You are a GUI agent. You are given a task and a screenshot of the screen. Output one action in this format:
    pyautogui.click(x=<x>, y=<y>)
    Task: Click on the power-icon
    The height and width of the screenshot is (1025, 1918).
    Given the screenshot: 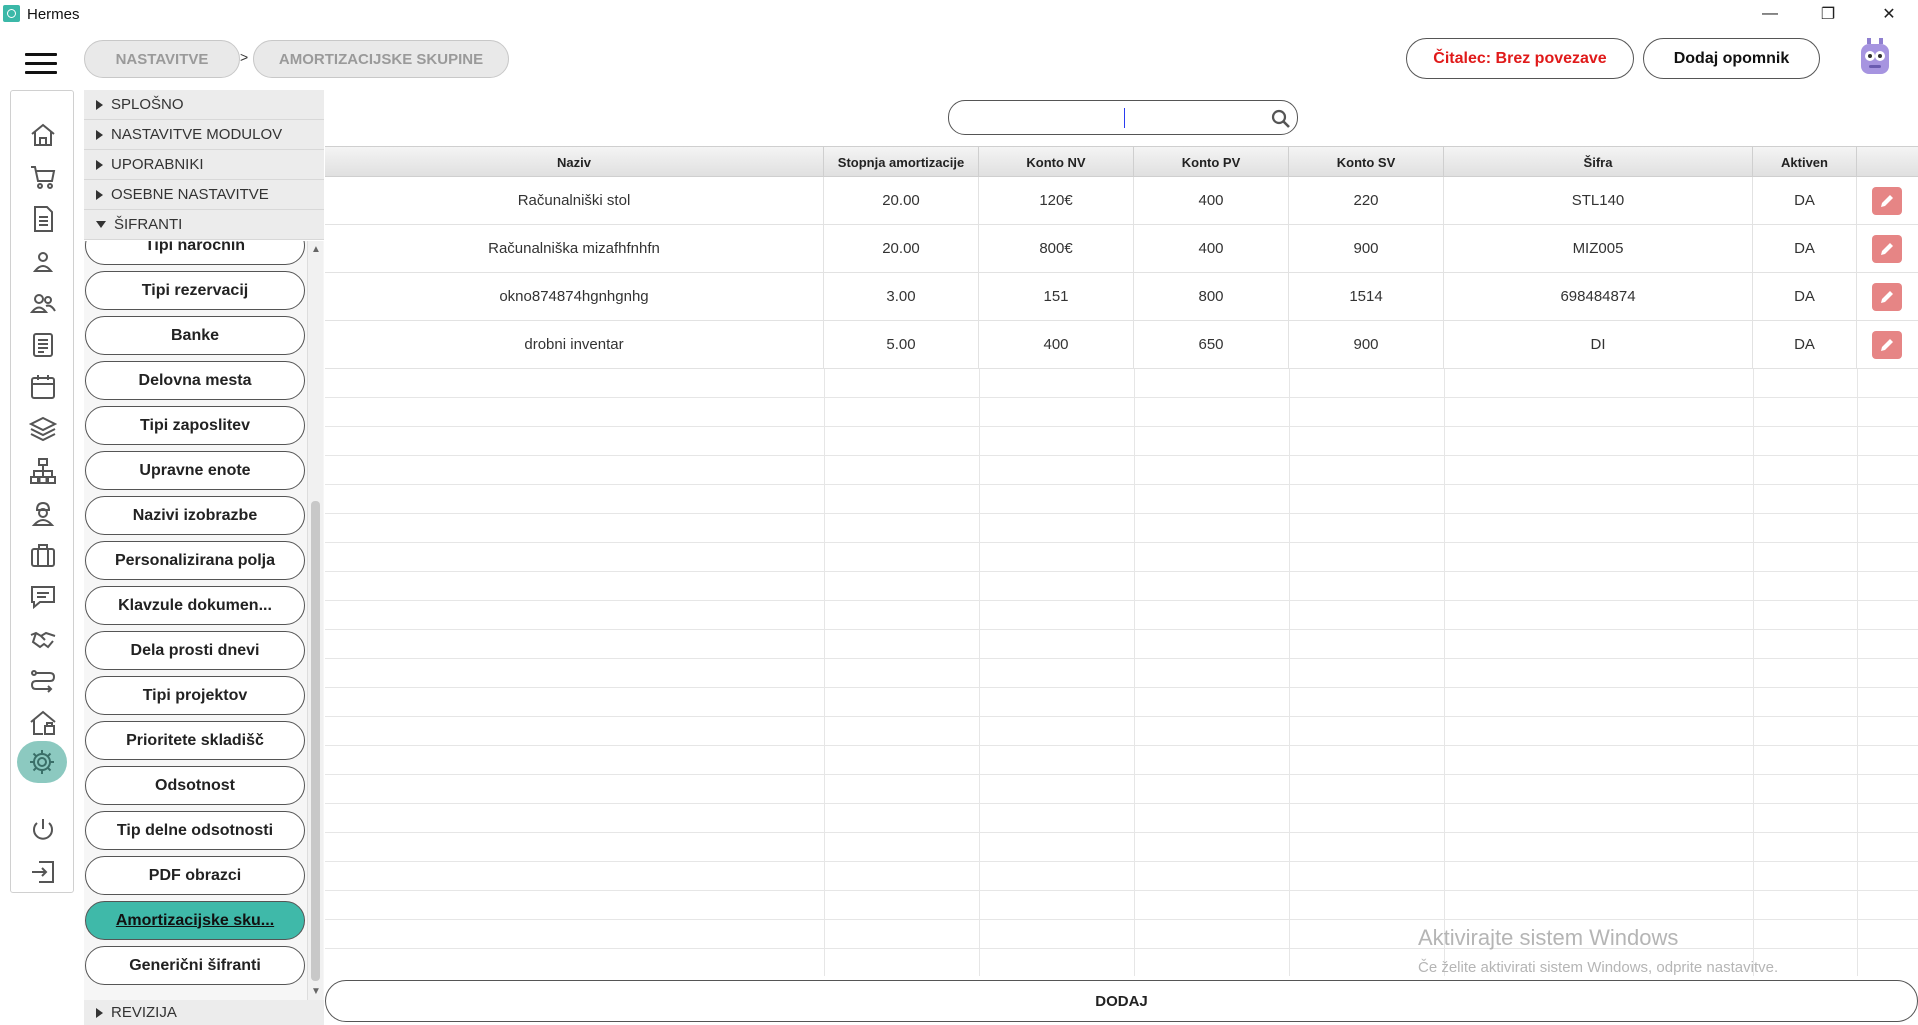 What is the action you would take?
    pyautogui.click(x=43, y=830)
    